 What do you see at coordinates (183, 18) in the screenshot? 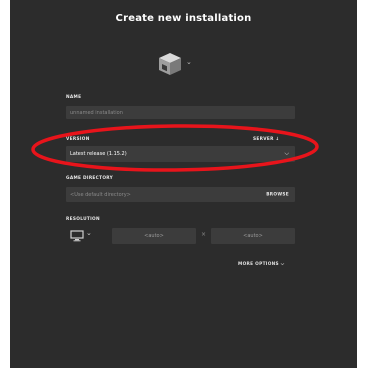
I see `dialog-title: Create new installation` at bounding box center [183, 18].